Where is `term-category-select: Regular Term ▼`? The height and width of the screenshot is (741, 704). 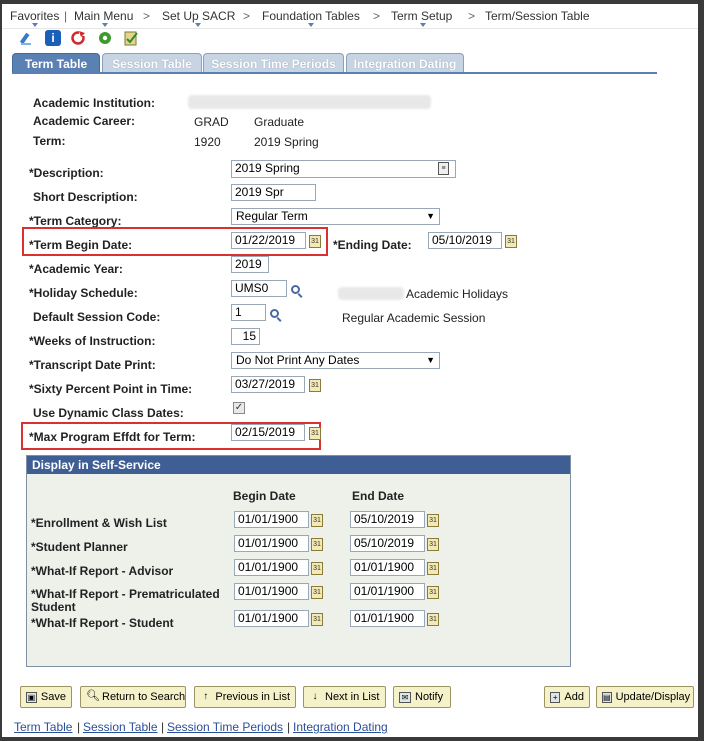 term-category-select: Regular Term ▼ is located at coordinates (335, 216).